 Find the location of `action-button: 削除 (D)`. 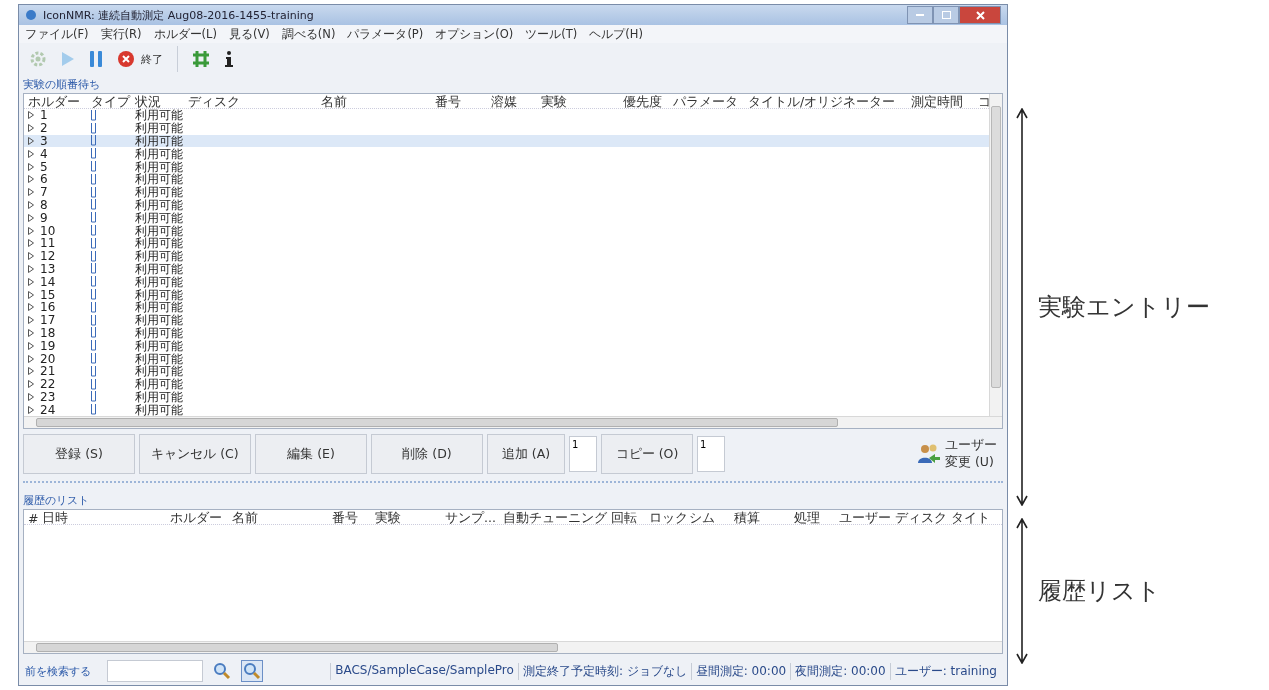

action-button: 削除 (D) is located at coordinates (427, 454).